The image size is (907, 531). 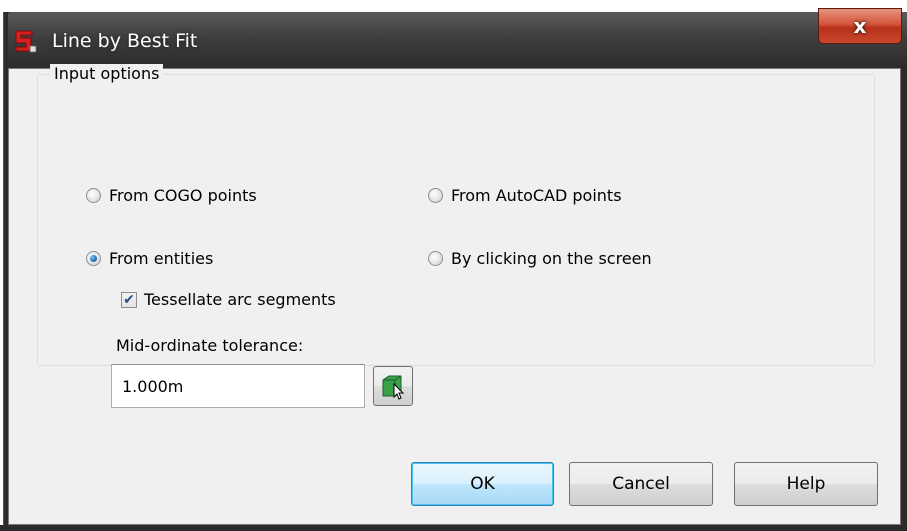 I want to click on radio-label: By clicking on the screen, so click(x=551, y=258).